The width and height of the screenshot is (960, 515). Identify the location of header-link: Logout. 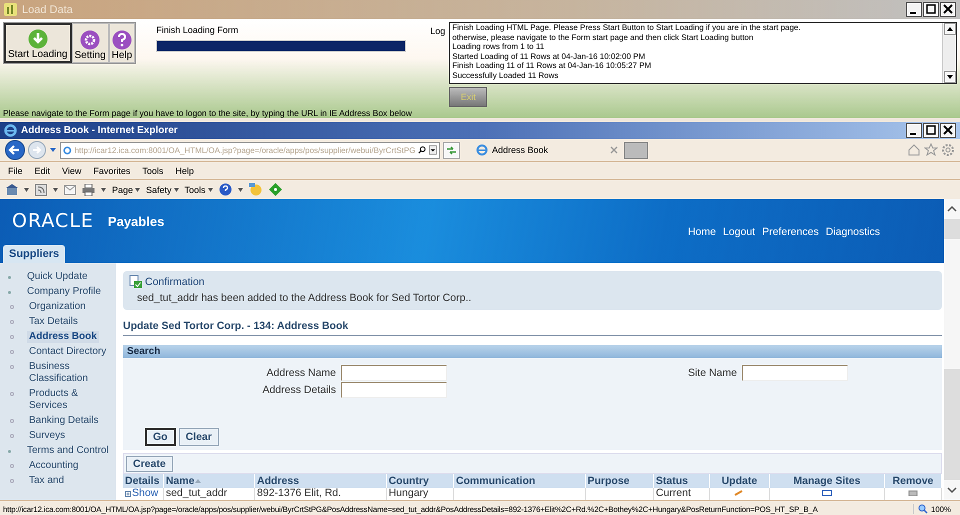
(739, 232).